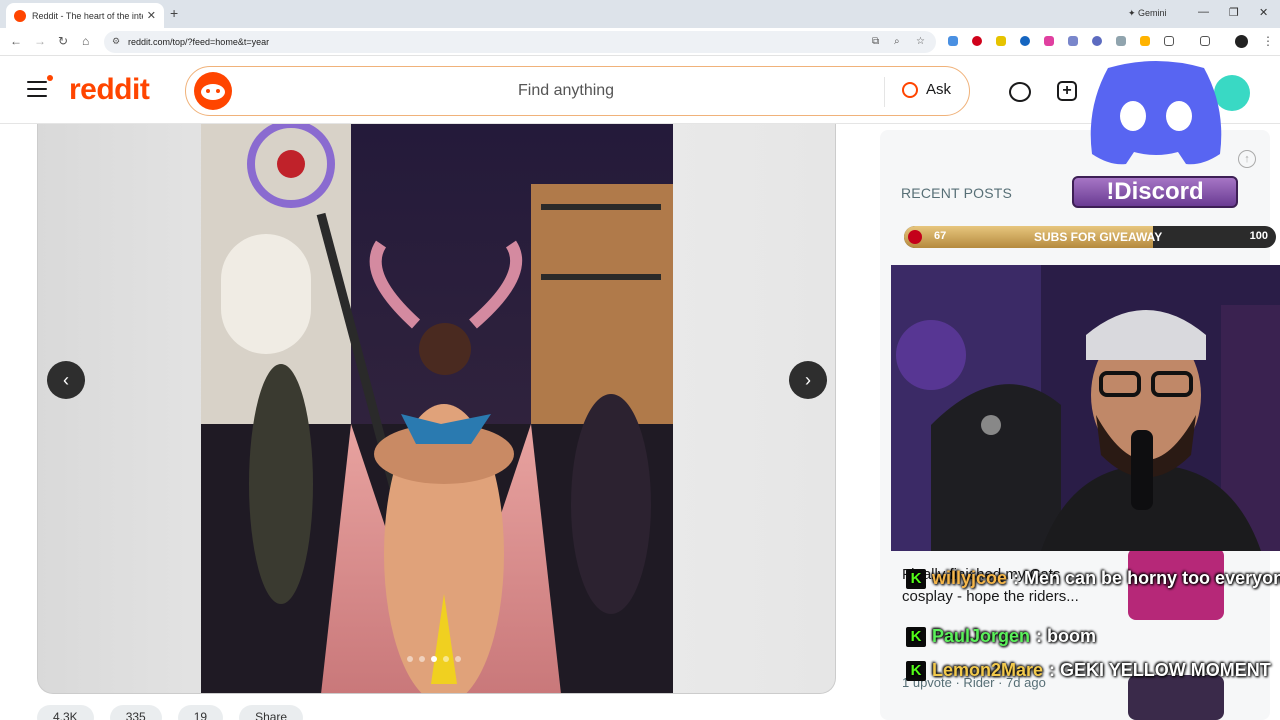  Describe the element at coordinates (1247, 159) in the screenshot. I see `scroll-to-top-icon: ↑` at that location.